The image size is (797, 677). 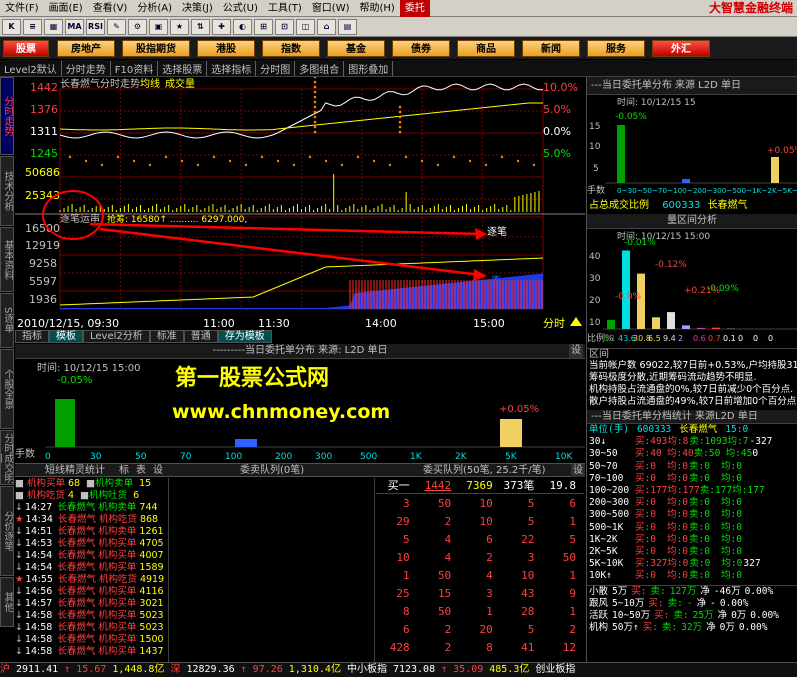 I want to click on category-4: 指数, so click(x=291, y=48).